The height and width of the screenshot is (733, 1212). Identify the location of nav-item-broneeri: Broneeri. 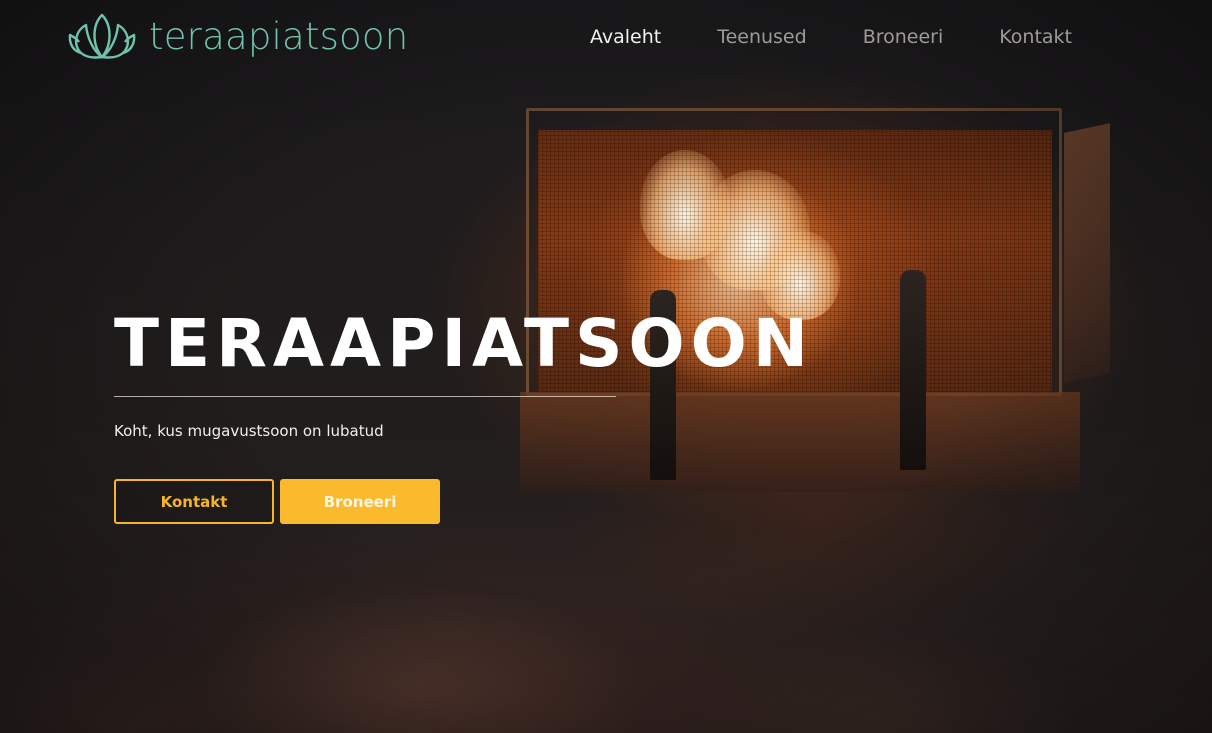
(903, 37).